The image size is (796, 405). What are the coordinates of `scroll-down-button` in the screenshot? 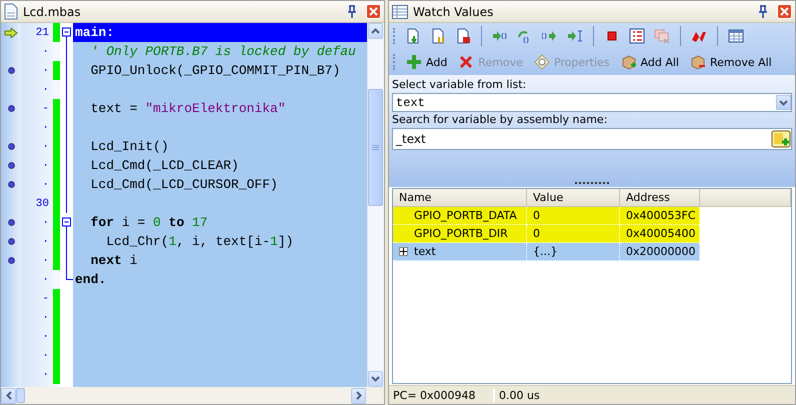 It's located at (375, 379).